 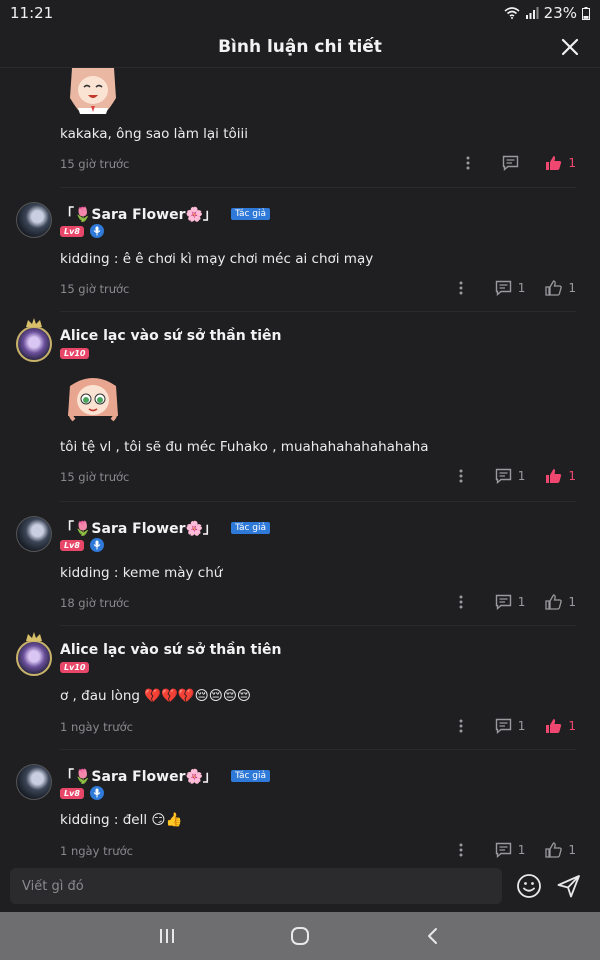 I want to click on back-button, so click(x=433, y=936).